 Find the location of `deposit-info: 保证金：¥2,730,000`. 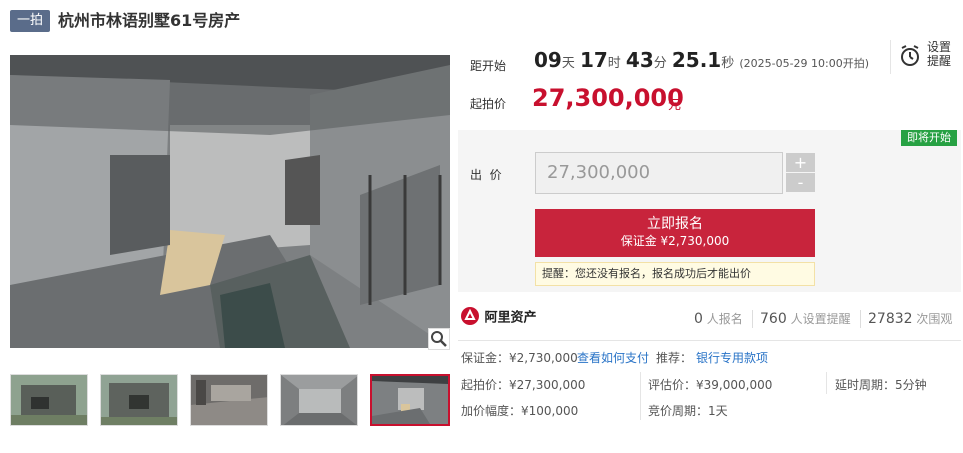

deposit-info: 保证金：¥2,730,000 is located at coordinates (519, 358).